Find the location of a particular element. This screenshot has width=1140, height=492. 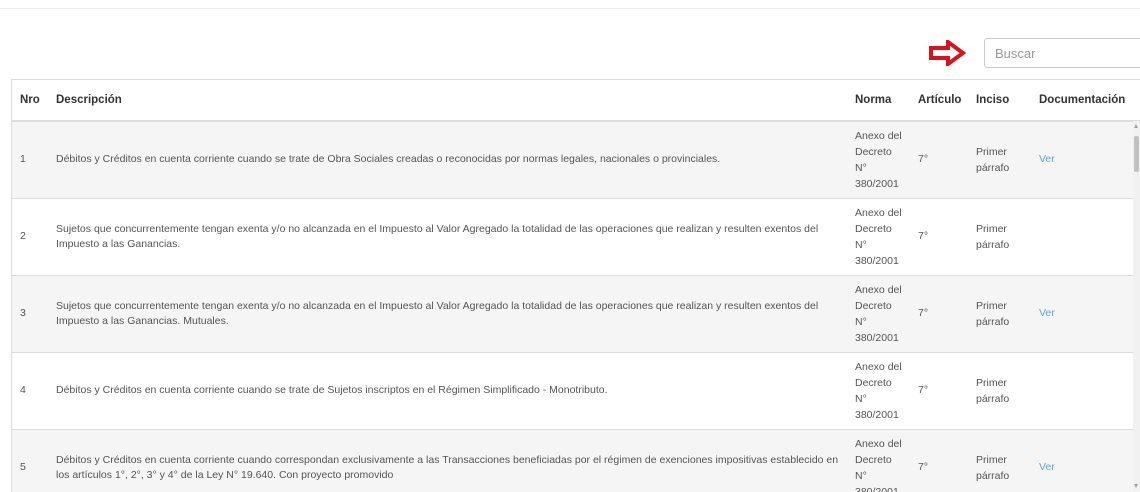

search-input is located at coordinates (1062, 53).